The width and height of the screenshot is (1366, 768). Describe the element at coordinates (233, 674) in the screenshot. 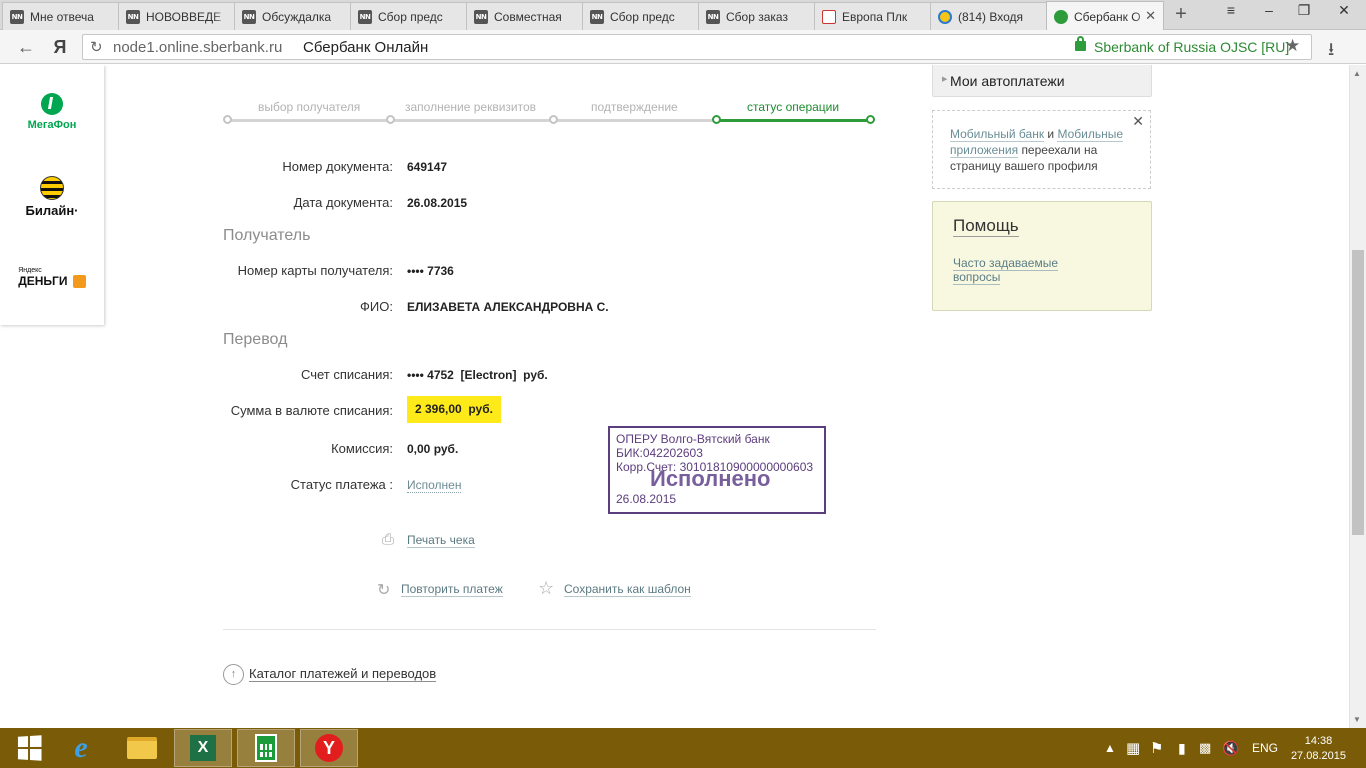

I see `arrow-up-circle-icon: ↑` at that location.